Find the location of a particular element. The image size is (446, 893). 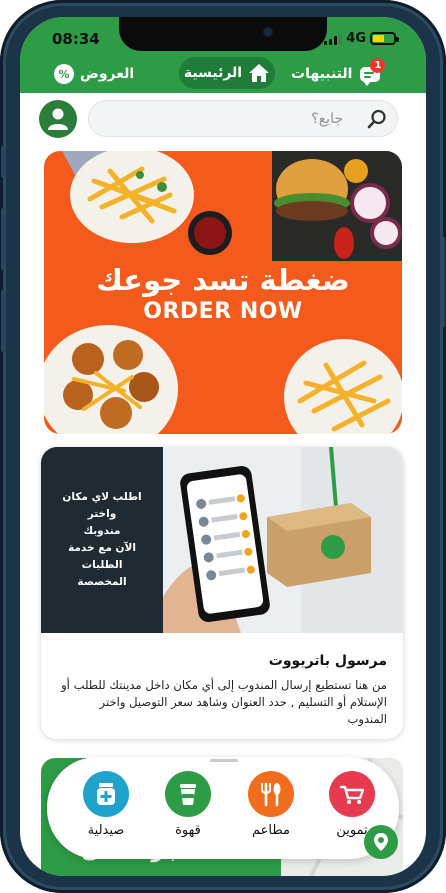

nav-offers: % العروض is located at coordinates (94, 74).